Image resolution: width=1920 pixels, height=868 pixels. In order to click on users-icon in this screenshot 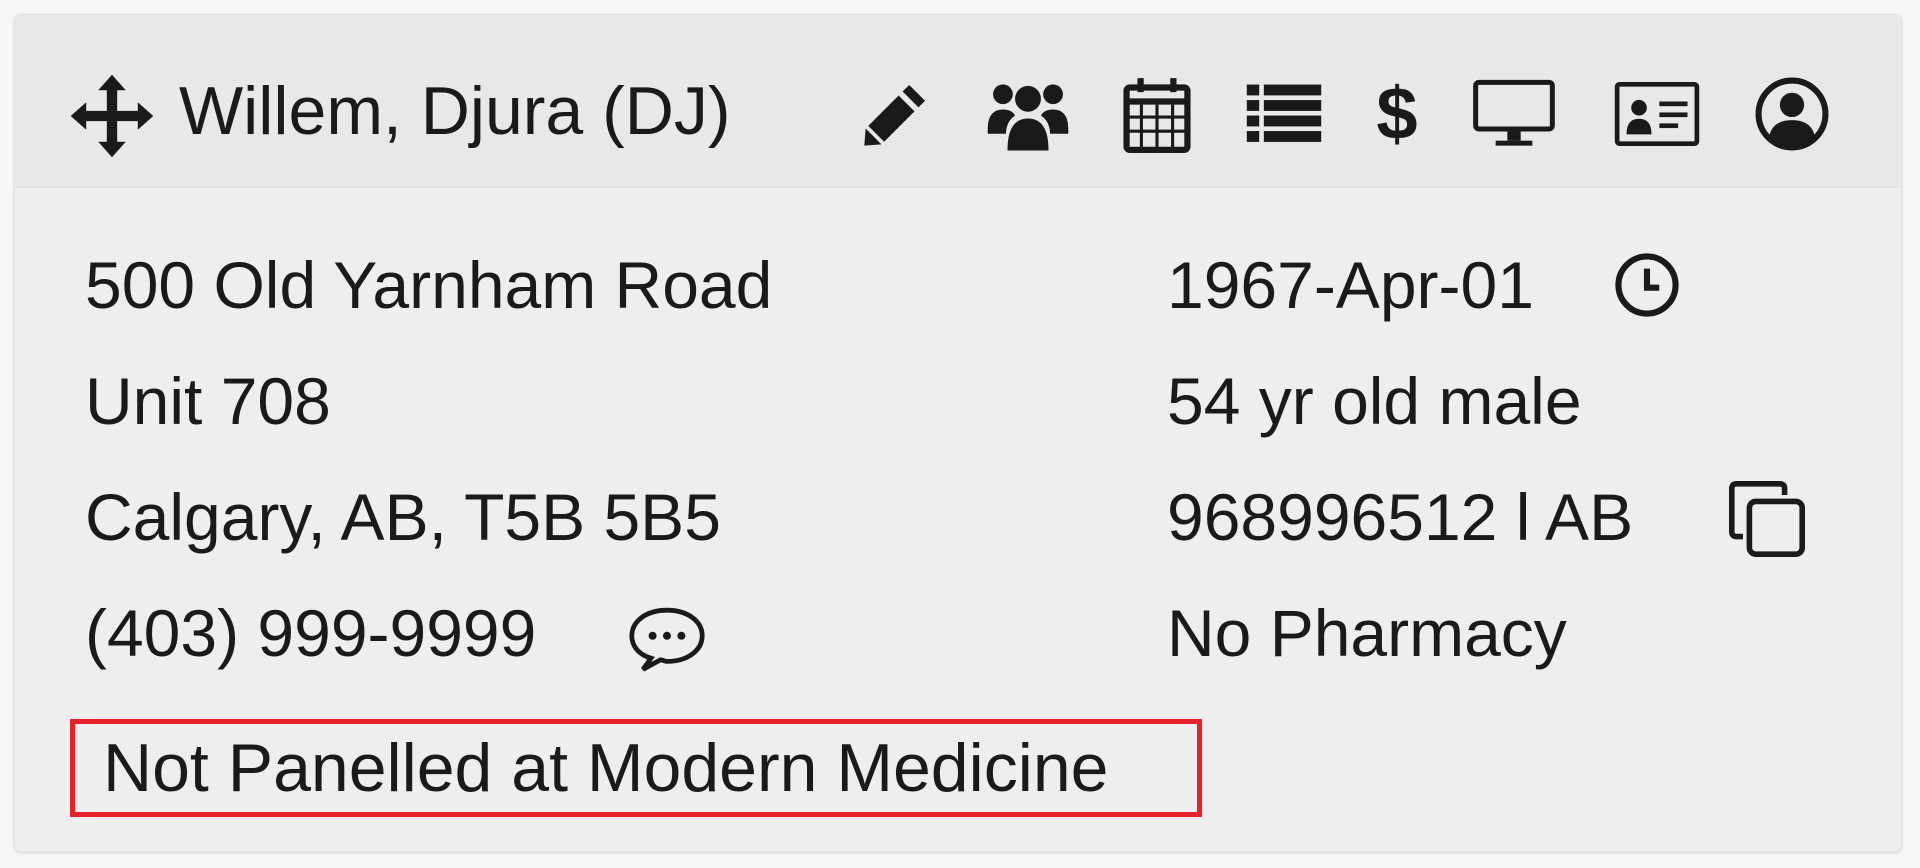, I will do `click(1028, 114)`.